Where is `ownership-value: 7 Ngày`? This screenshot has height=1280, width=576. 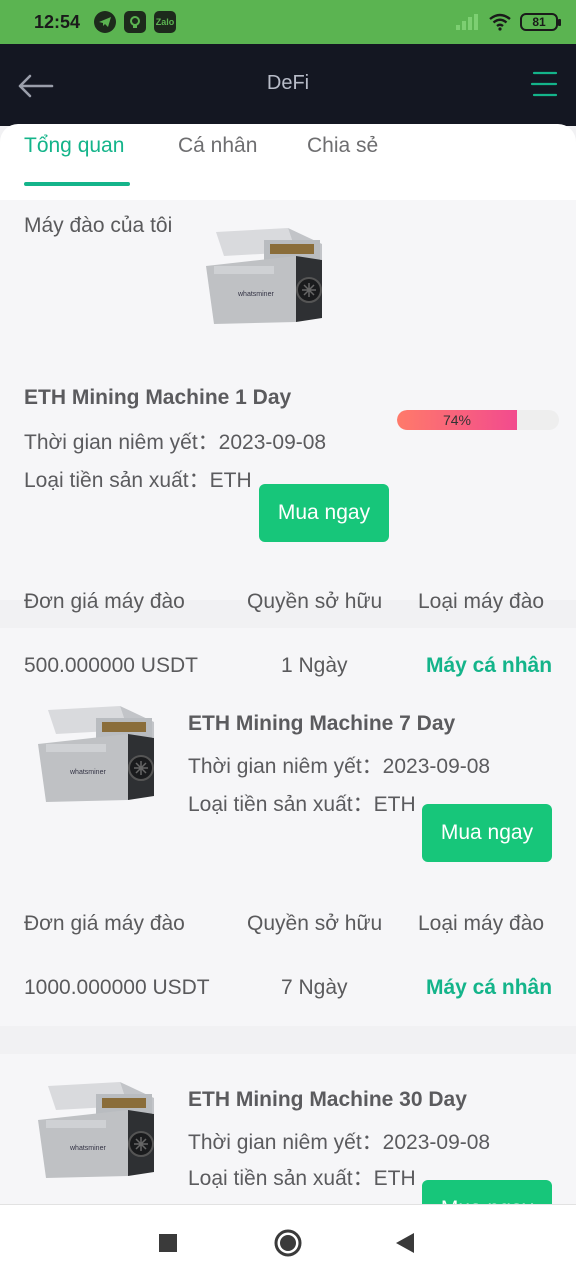
ownership-value: 7 Ngày is located at coordinates (314, 987).